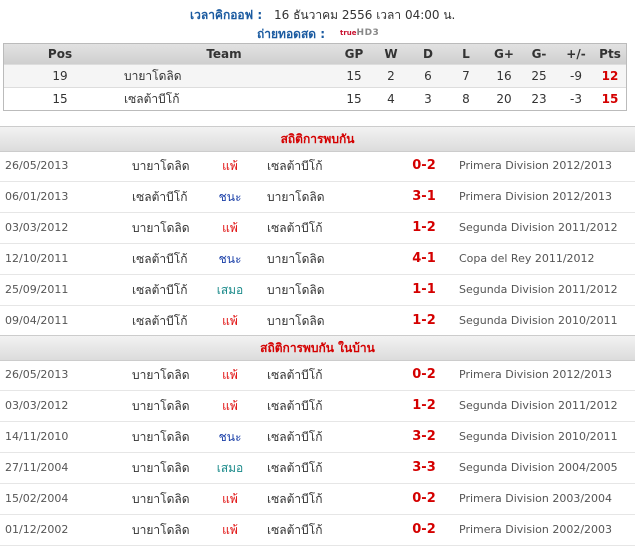  Describe the element at coordinates (428, 76) in the screenshot. I see `draws: 6` at that location.